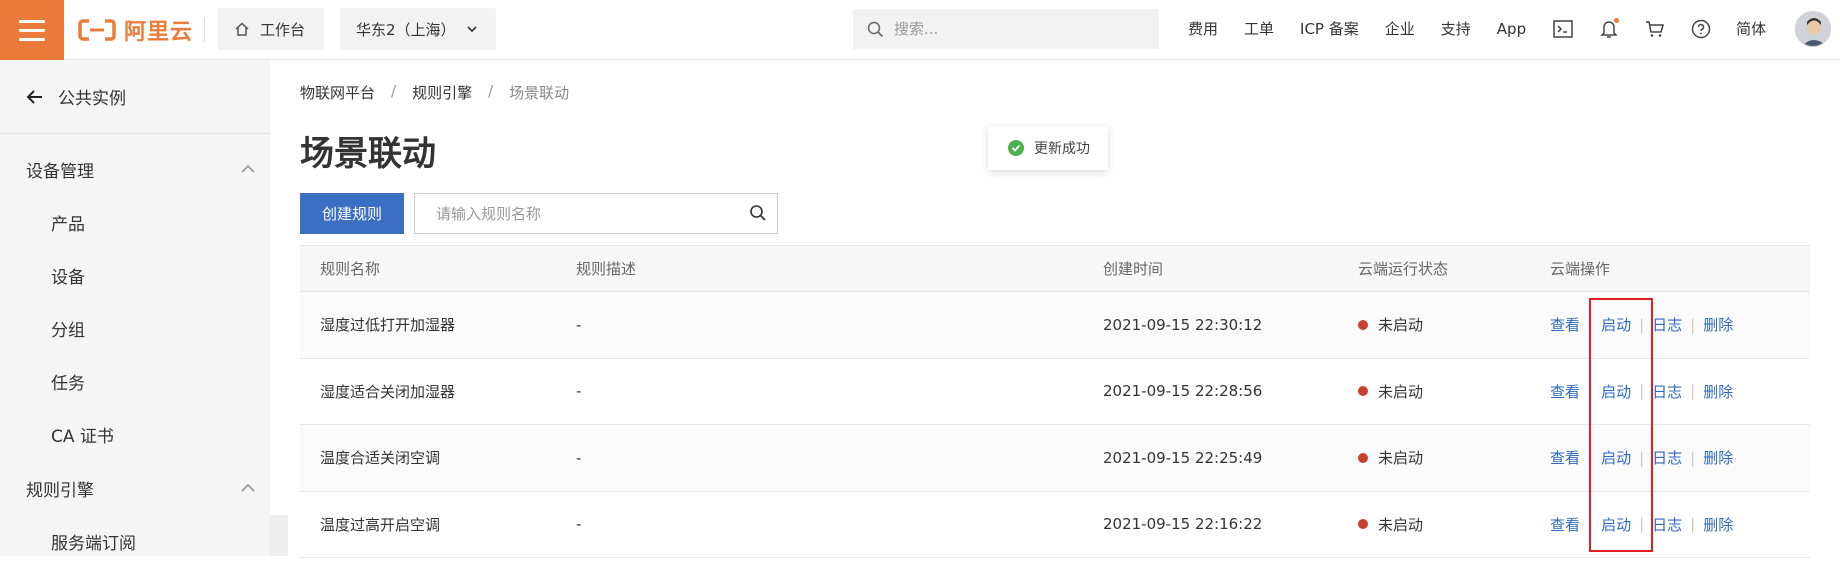  What do you see at coordinates (1813, 29) in the screenshot?
I see `avatar` at bounding box center [1813, 29].